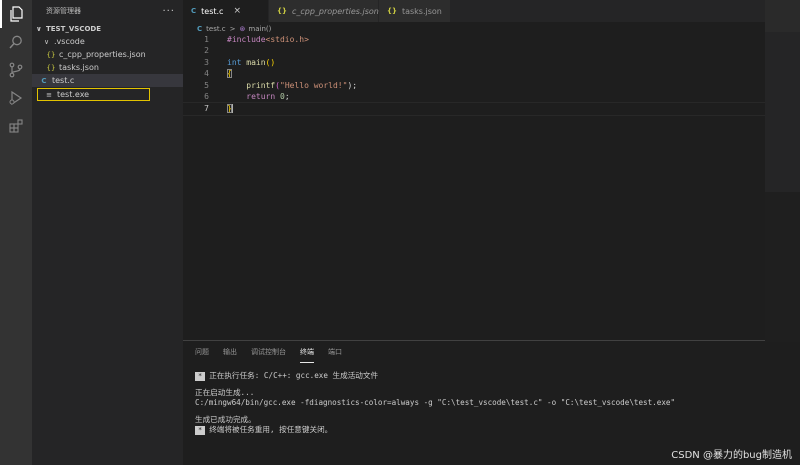 This screenshot has height=465, width=800. I want to click on type-keyword: int, so click(234, 62).